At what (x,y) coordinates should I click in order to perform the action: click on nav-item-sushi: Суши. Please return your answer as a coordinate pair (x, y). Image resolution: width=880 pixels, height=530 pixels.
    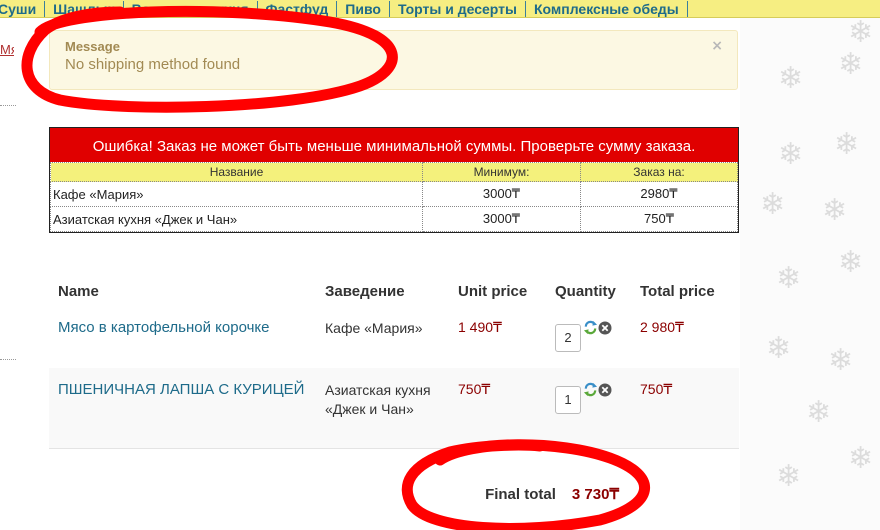
    Looking at the image, I should click on (23, 8).